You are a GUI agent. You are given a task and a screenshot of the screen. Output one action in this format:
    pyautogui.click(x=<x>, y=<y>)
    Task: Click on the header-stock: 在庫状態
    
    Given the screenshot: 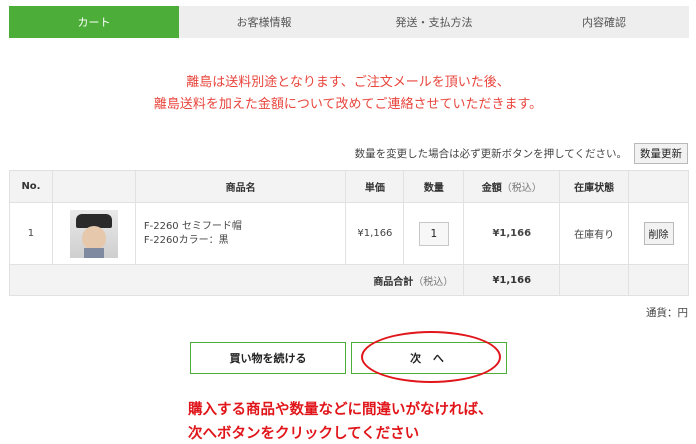 What is the action you would take?
    pyautogui.click(x=594, y=186)
    